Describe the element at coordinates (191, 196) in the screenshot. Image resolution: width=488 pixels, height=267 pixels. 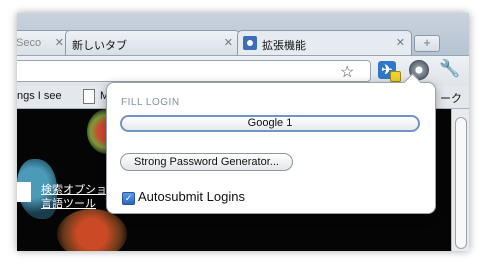
I see `autosubmit-label: Autosubmit Logins` at that location.